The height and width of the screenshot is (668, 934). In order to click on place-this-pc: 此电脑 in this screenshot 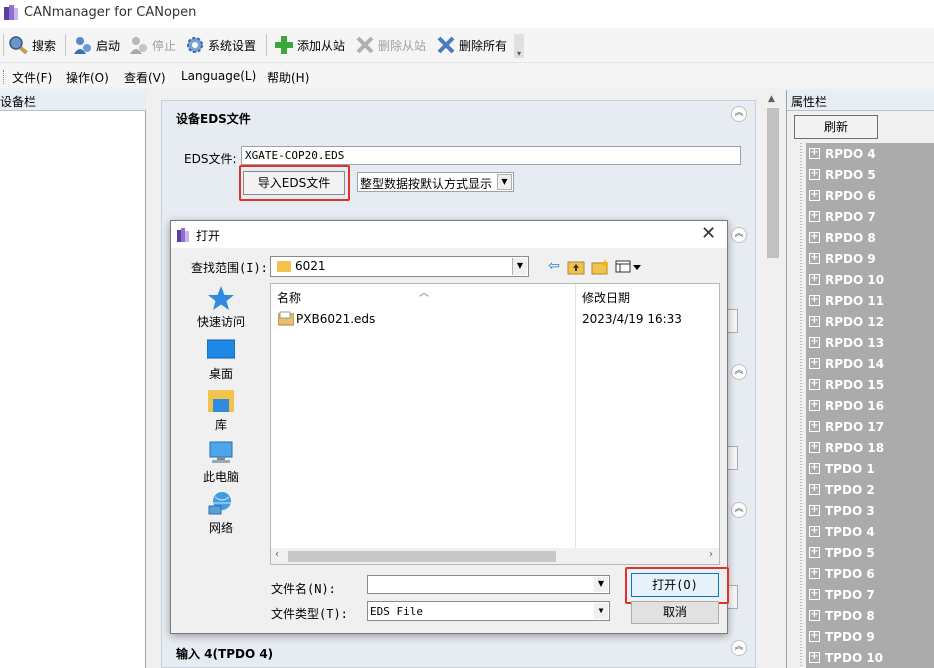, I will do `click(221, 462)`.